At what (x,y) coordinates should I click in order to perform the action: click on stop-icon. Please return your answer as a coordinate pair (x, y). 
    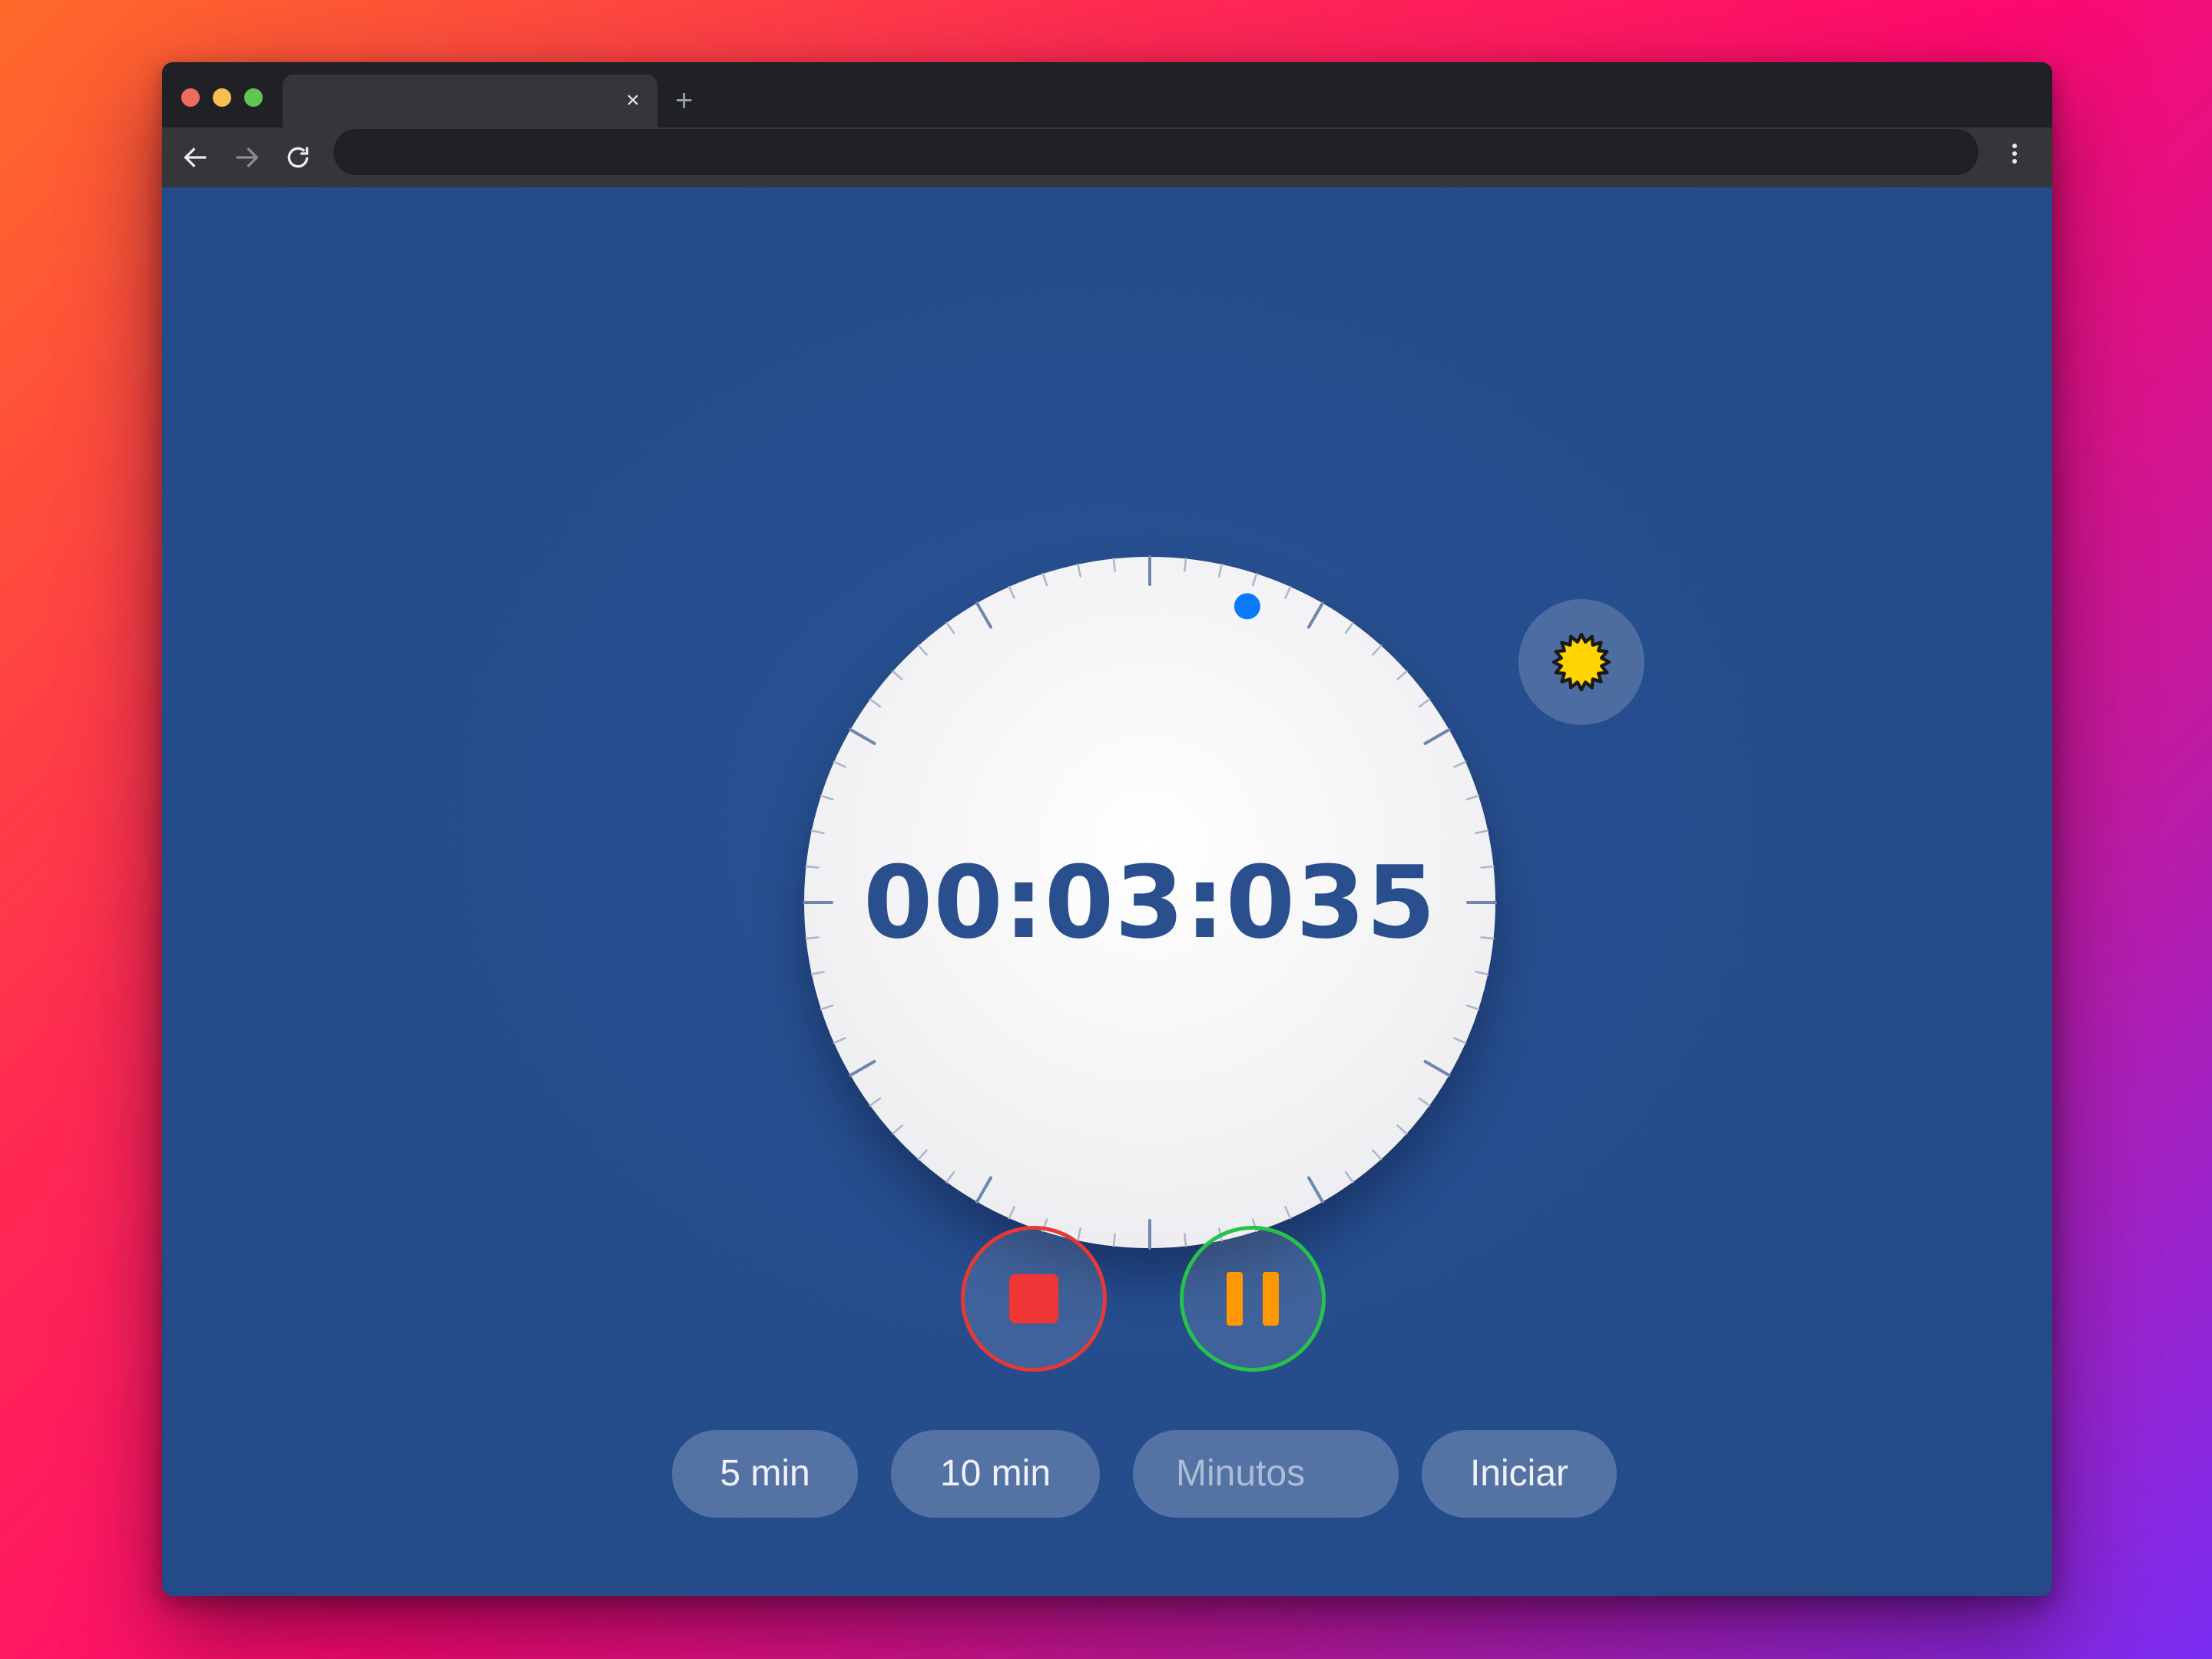
    Looking at the image, I should click on (1033, 1298).